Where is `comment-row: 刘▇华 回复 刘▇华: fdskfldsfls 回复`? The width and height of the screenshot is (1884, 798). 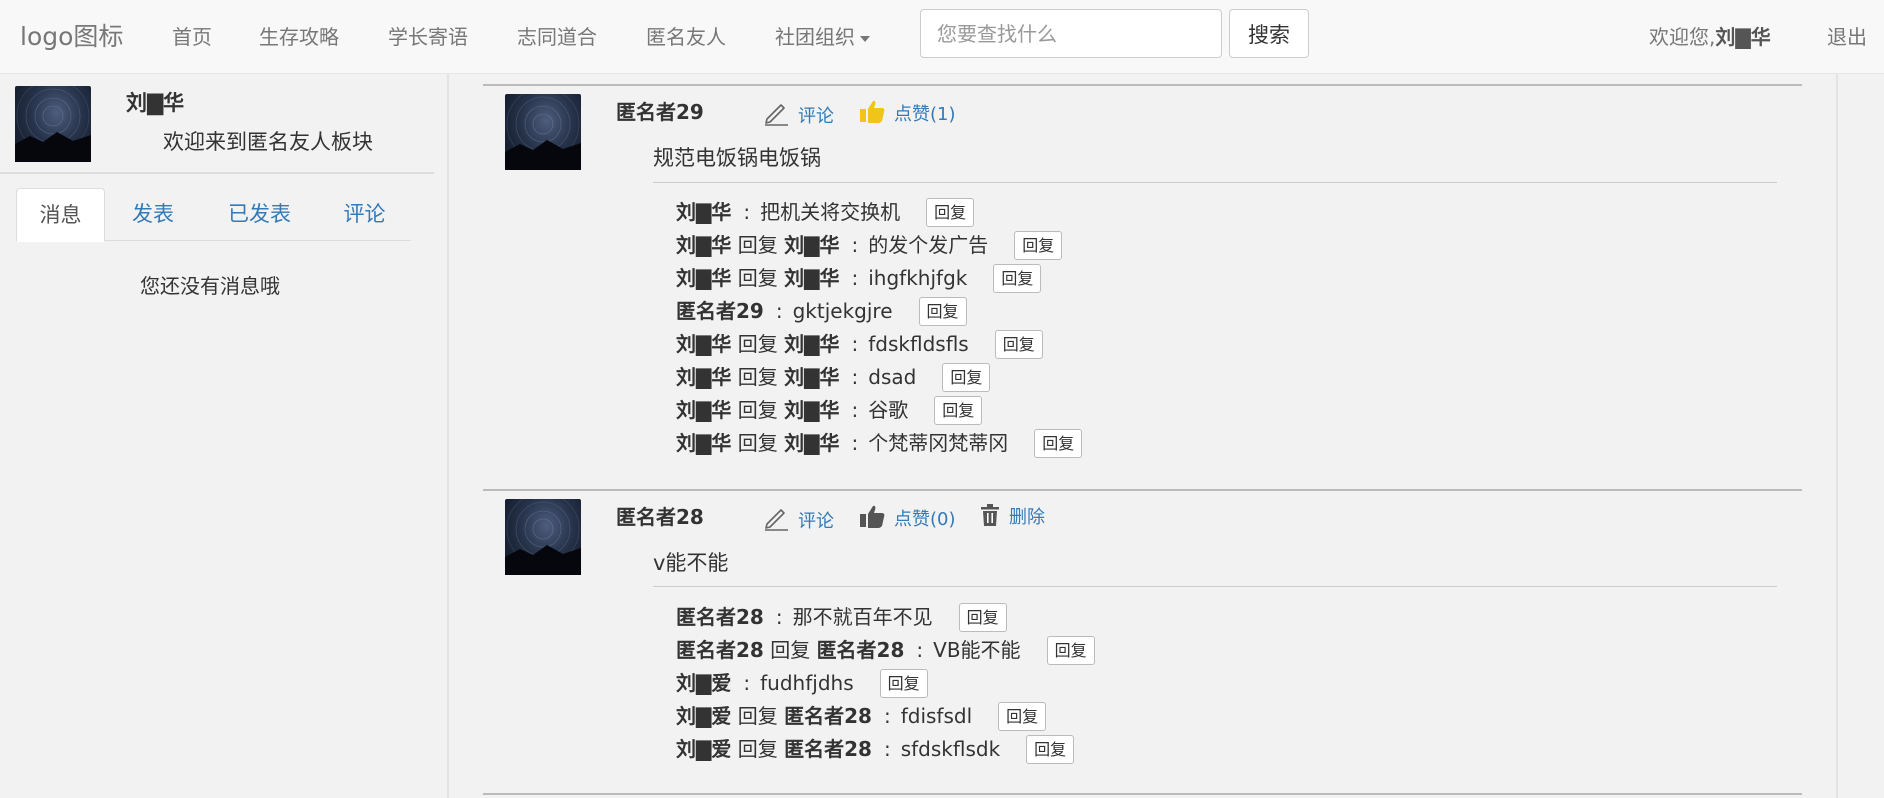
comment-row: 刘▇华 回复 刘▇华: fdskfldsfls 回复 is located at coordinates (859, 344).